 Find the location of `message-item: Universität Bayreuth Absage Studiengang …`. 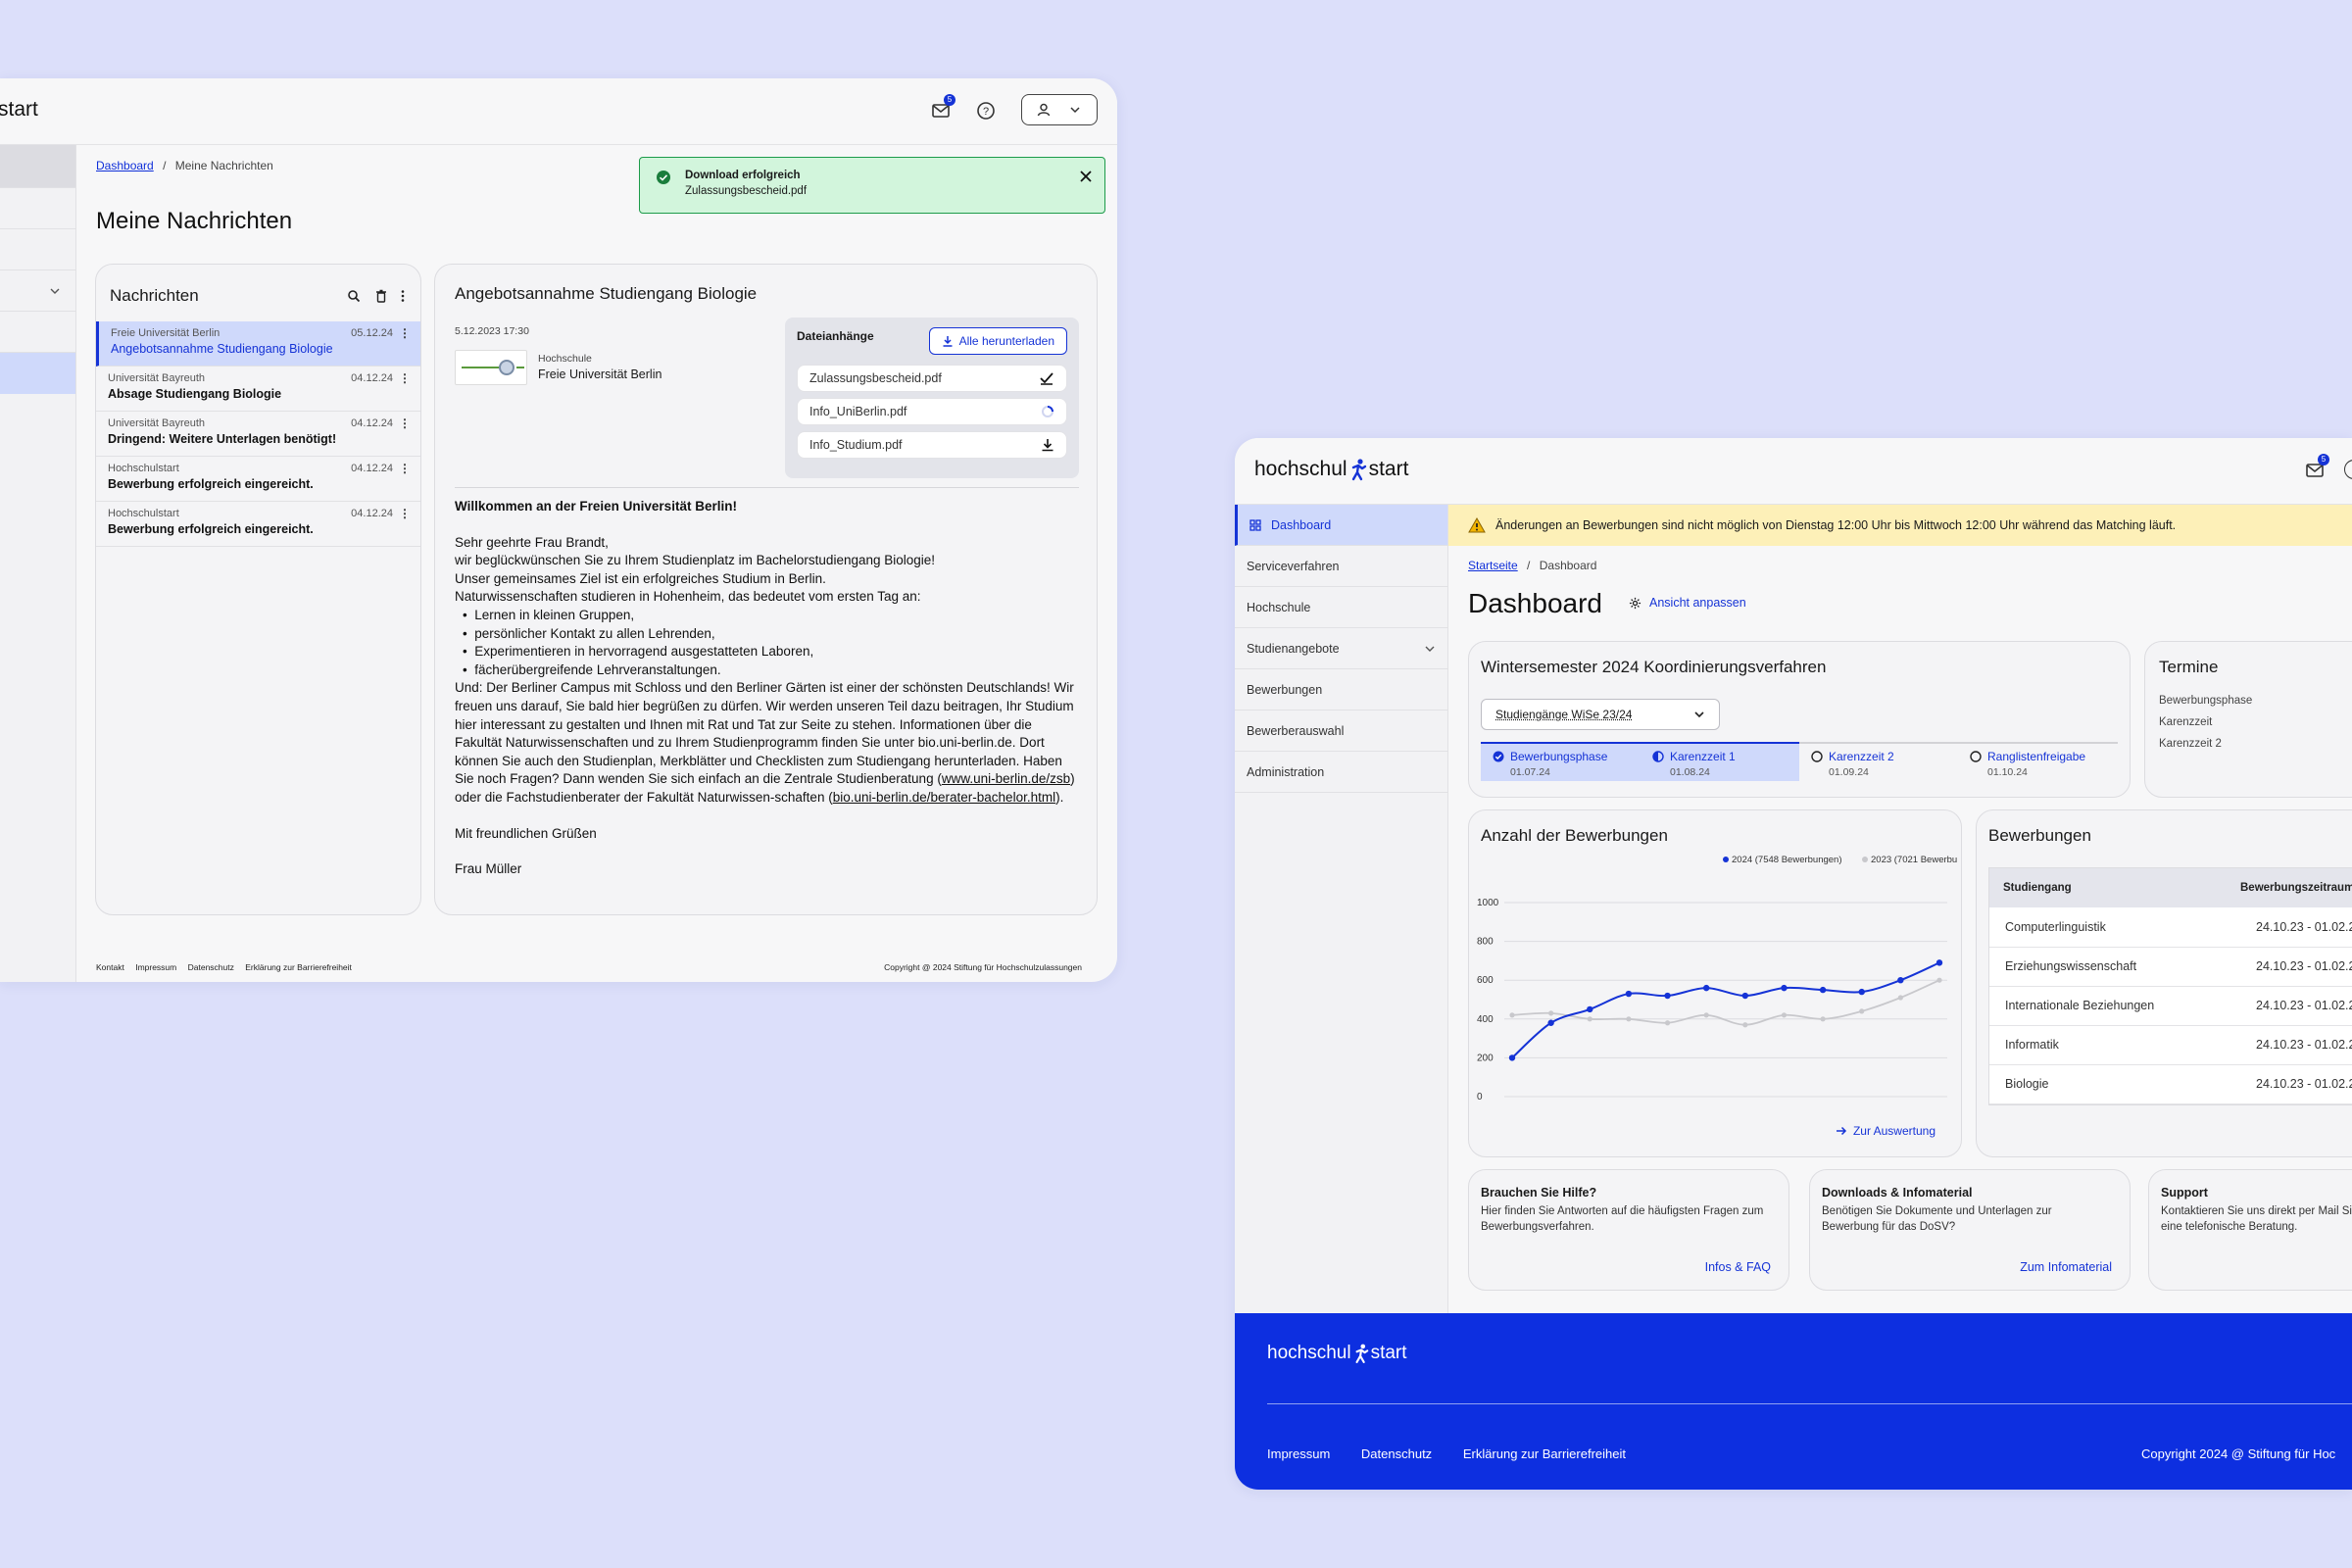

message-item: Universität Bayreuth Absage Studiengang … is located at coordinates (258, 389).